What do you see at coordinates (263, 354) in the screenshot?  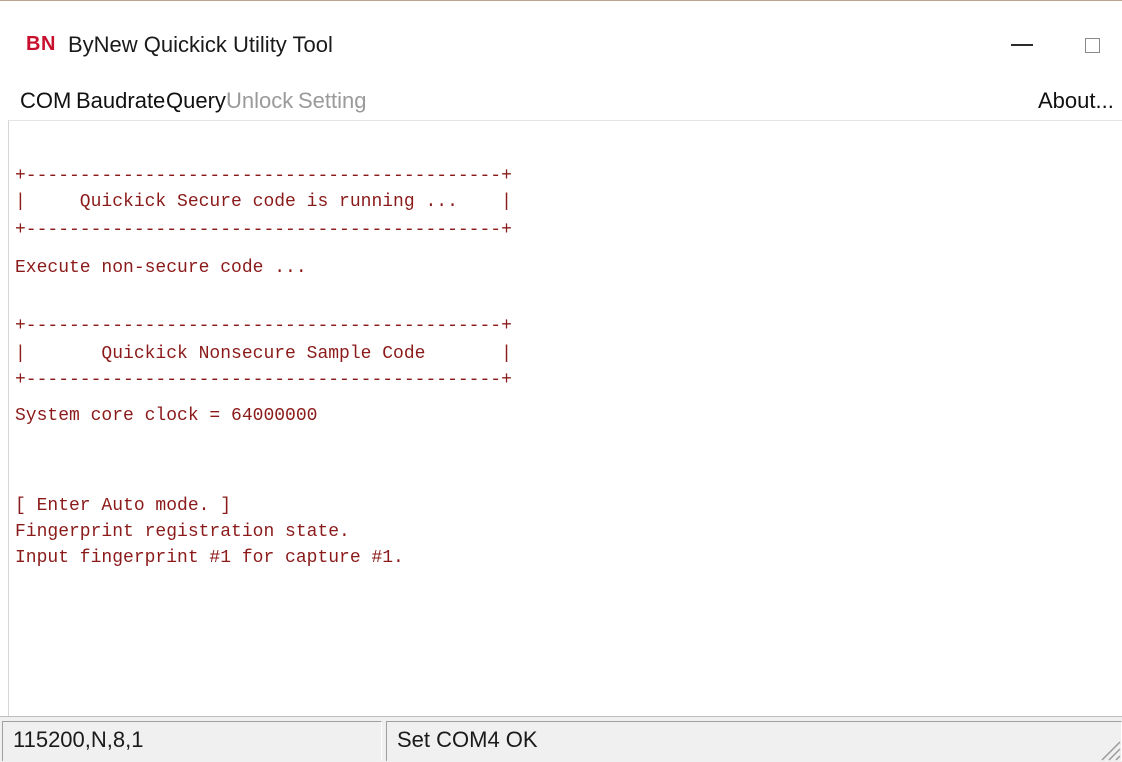 I see `console-line: | Quickick Nonsecure Sample Code |` at bounding box center [263, 354].